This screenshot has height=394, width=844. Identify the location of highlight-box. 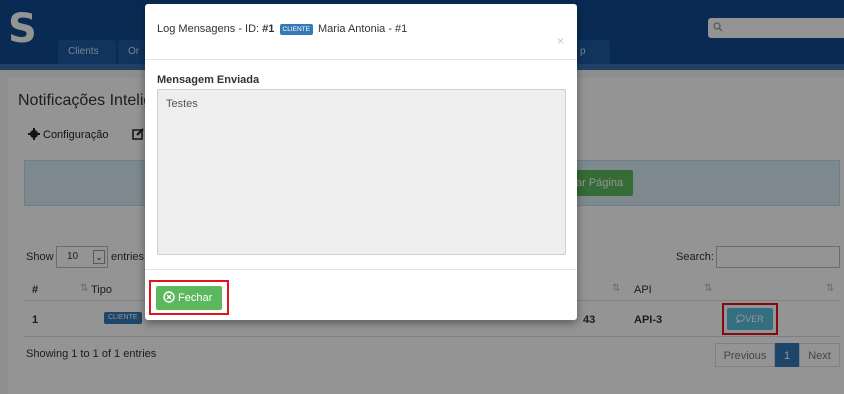
(189, 297).